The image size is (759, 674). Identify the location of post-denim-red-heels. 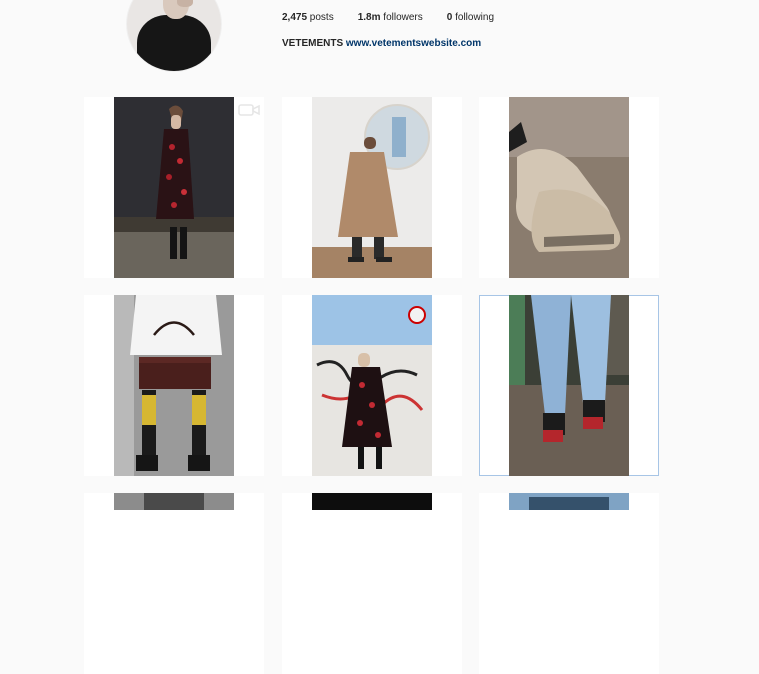
(569, 385).